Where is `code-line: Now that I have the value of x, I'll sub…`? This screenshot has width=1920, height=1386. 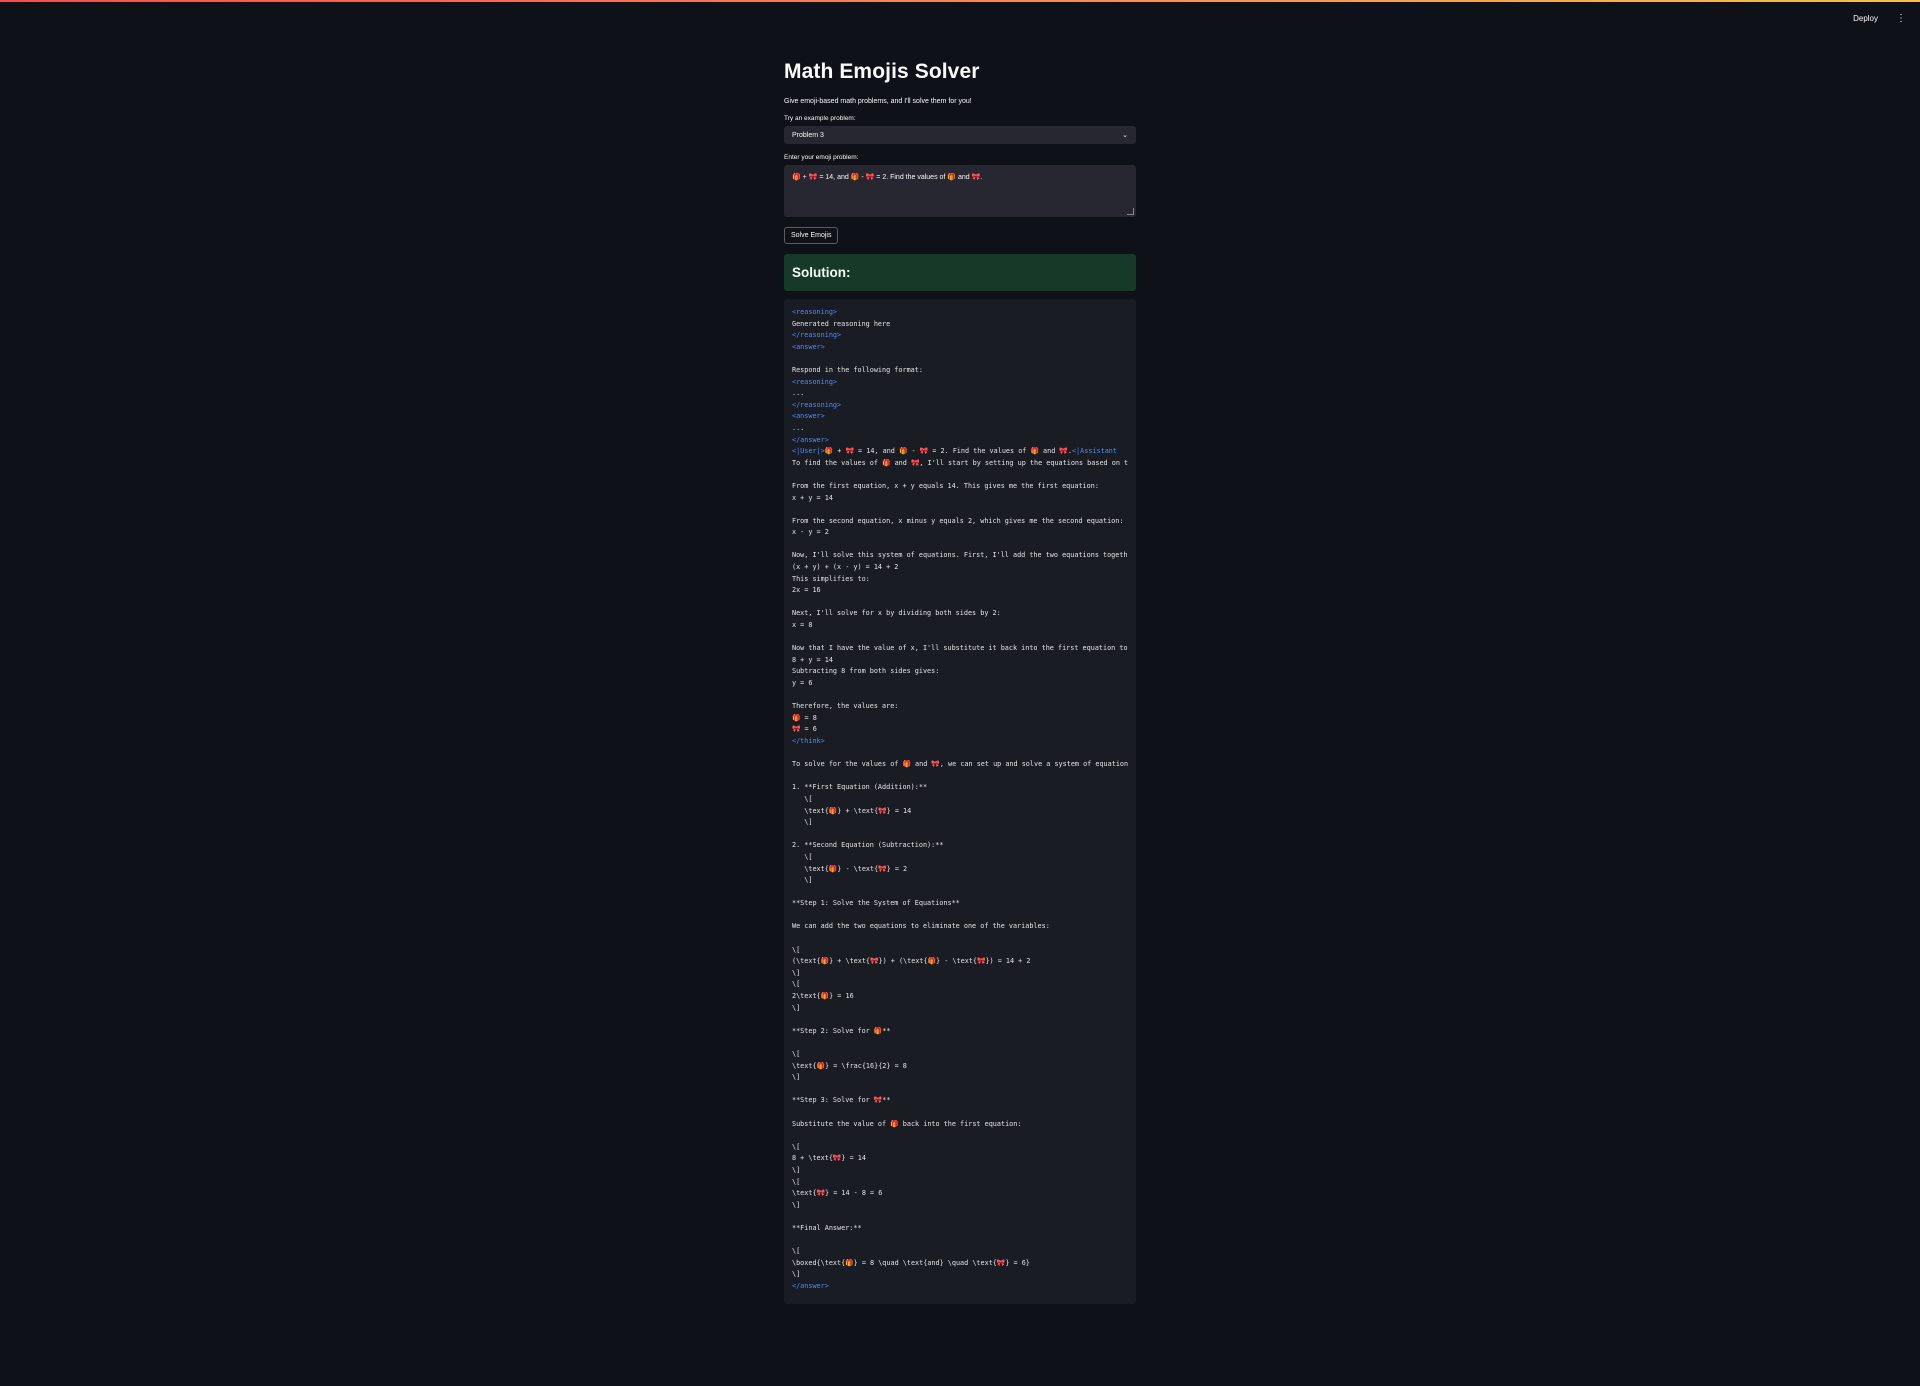
code-line: Now that I have the value of x, I'll sub… is located at coordinates (964, 649).